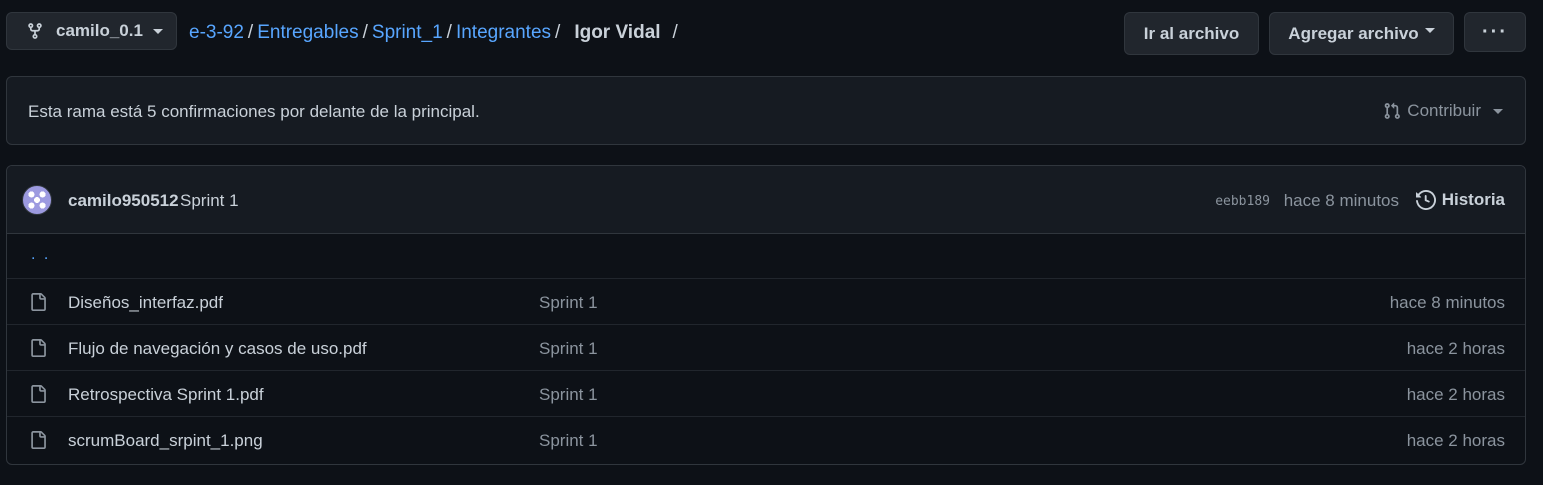  What do you see at coordinates (766, 256) in the screenshot?
I see `parent-directory-row: . .` at bounding box center [766, 256].